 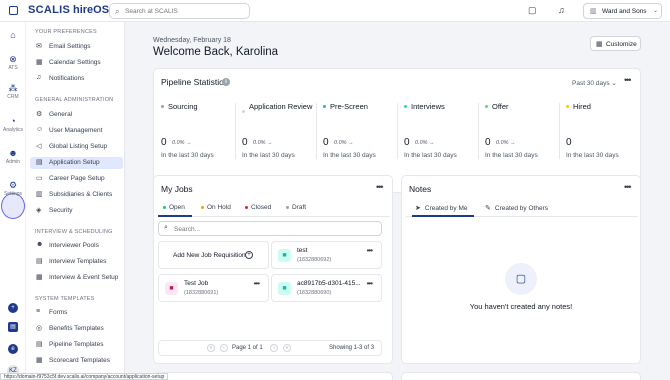 I want to click on menu-item-calendar-settings: ▦ Calendar Settings, so click(x=76, y=63).